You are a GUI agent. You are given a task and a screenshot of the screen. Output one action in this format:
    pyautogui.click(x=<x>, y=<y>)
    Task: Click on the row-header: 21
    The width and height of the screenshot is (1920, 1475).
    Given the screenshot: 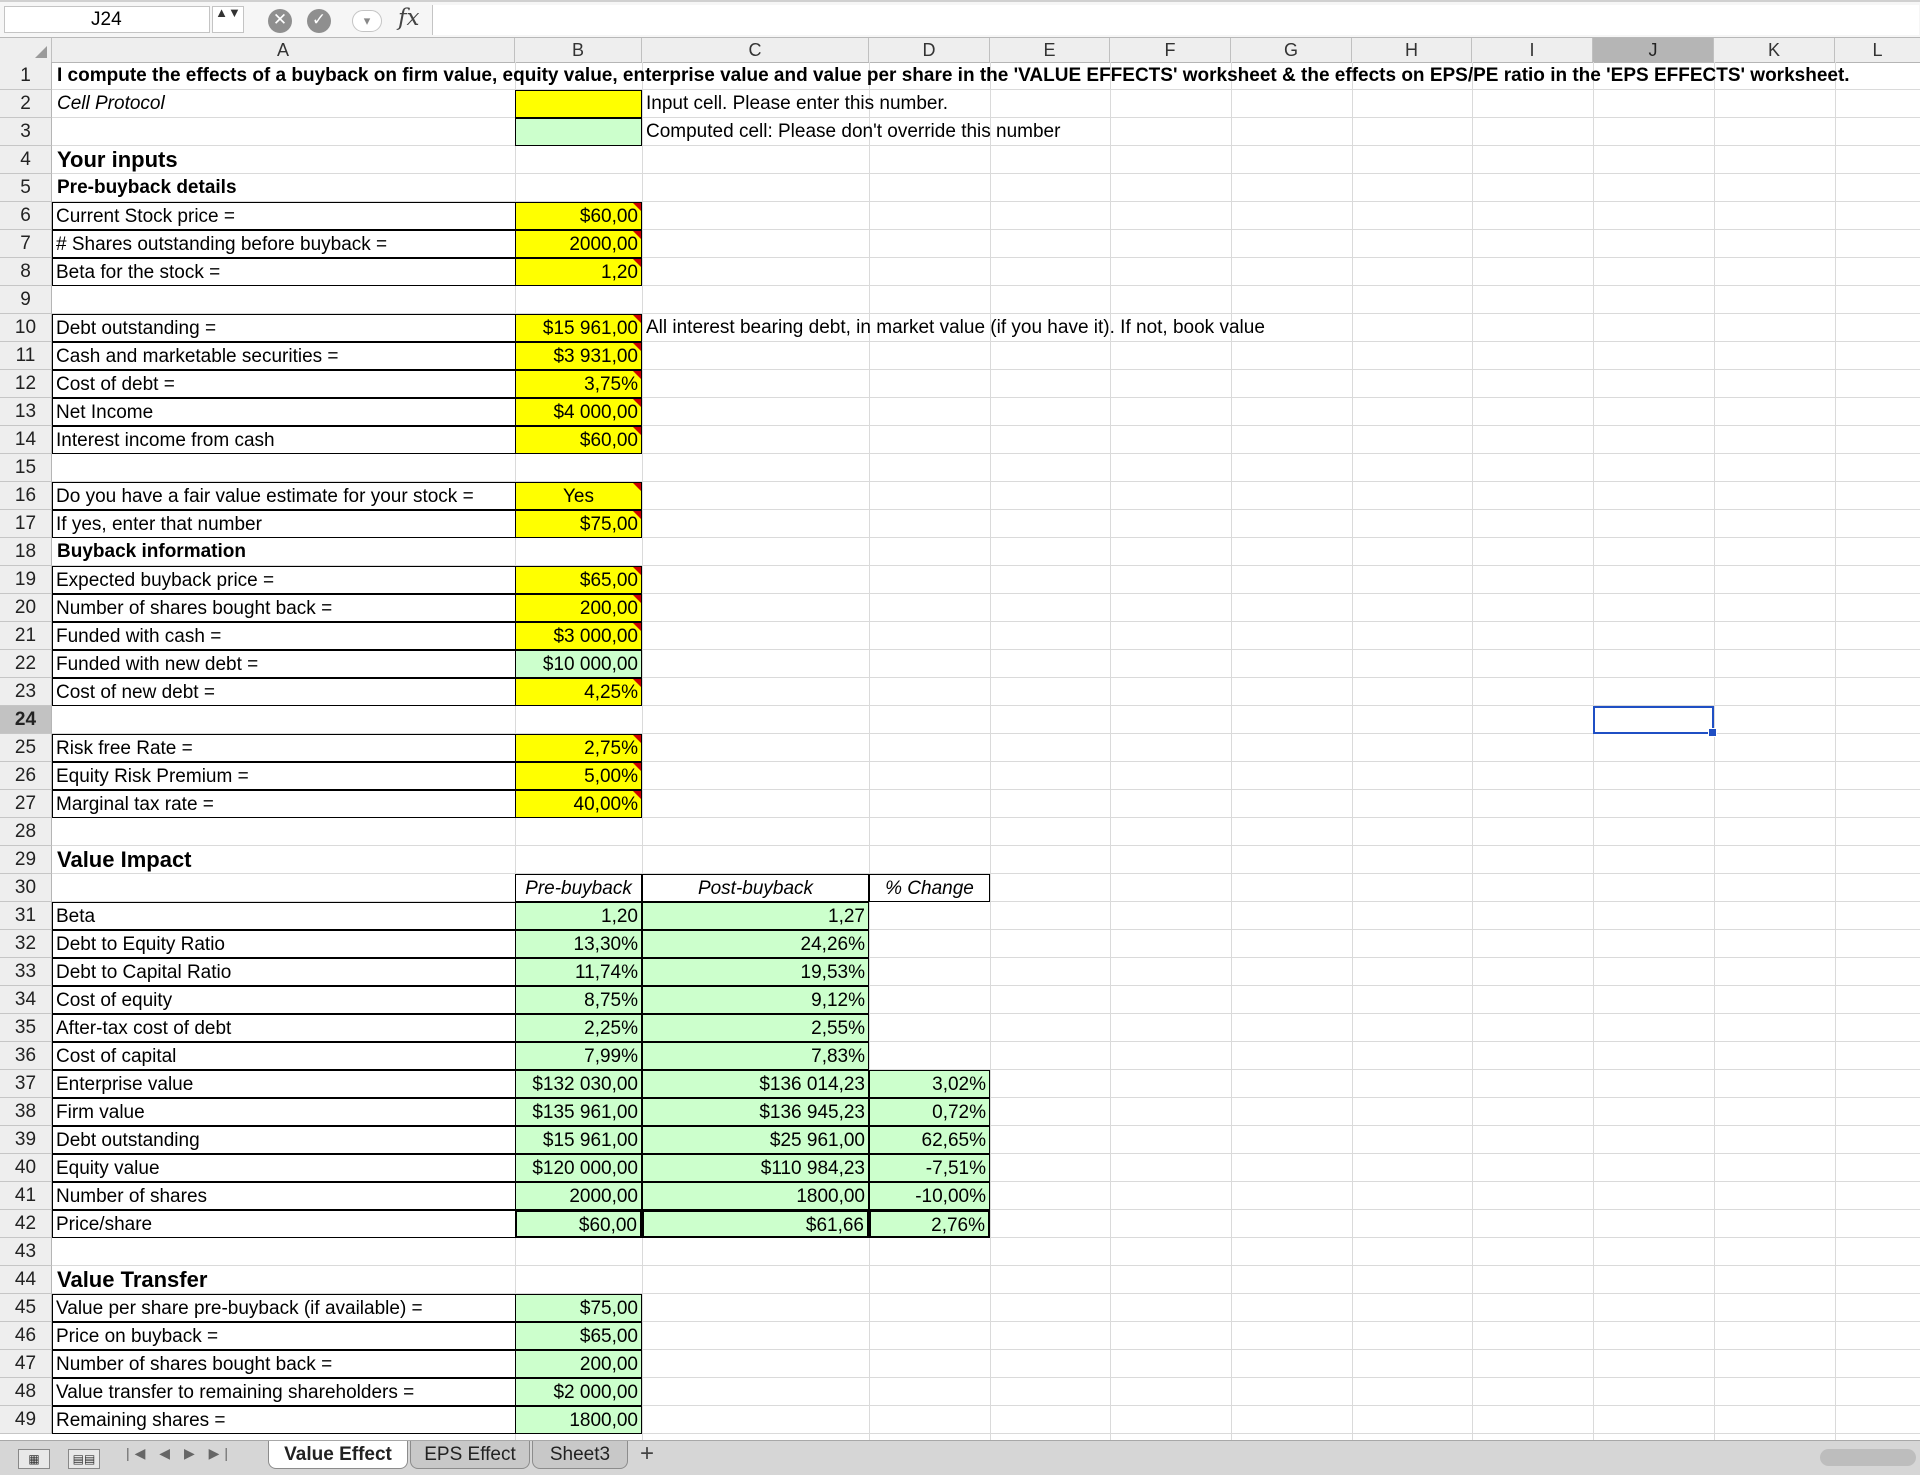 What is the action you would take?
    pyautogui.click(x=26, y=636)
    